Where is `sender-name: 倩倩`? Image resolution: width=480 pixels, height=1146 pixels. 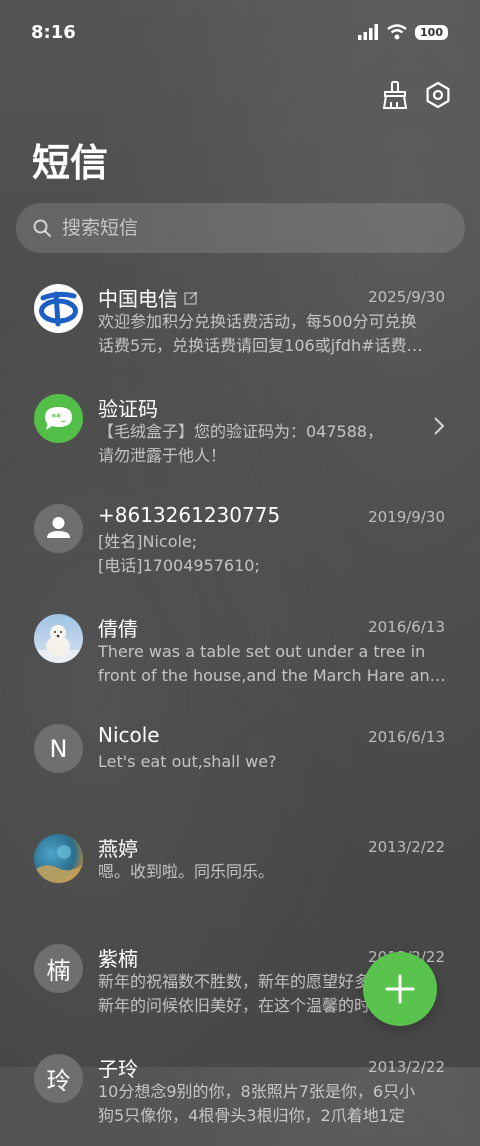
sender-name: 倩倩 is located at coordinates (118, 627).